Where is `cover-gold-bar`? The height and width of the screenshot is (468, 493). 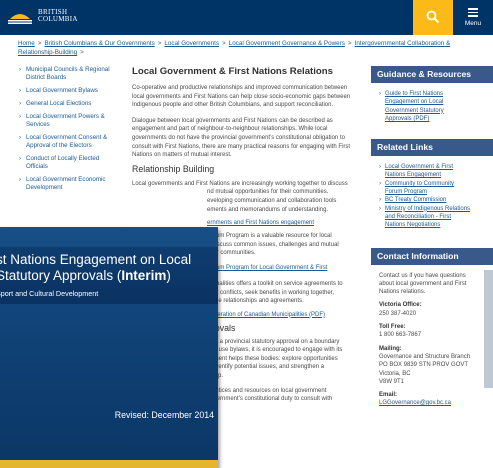
cover-gold-bar is located at coordinates (109, 464).